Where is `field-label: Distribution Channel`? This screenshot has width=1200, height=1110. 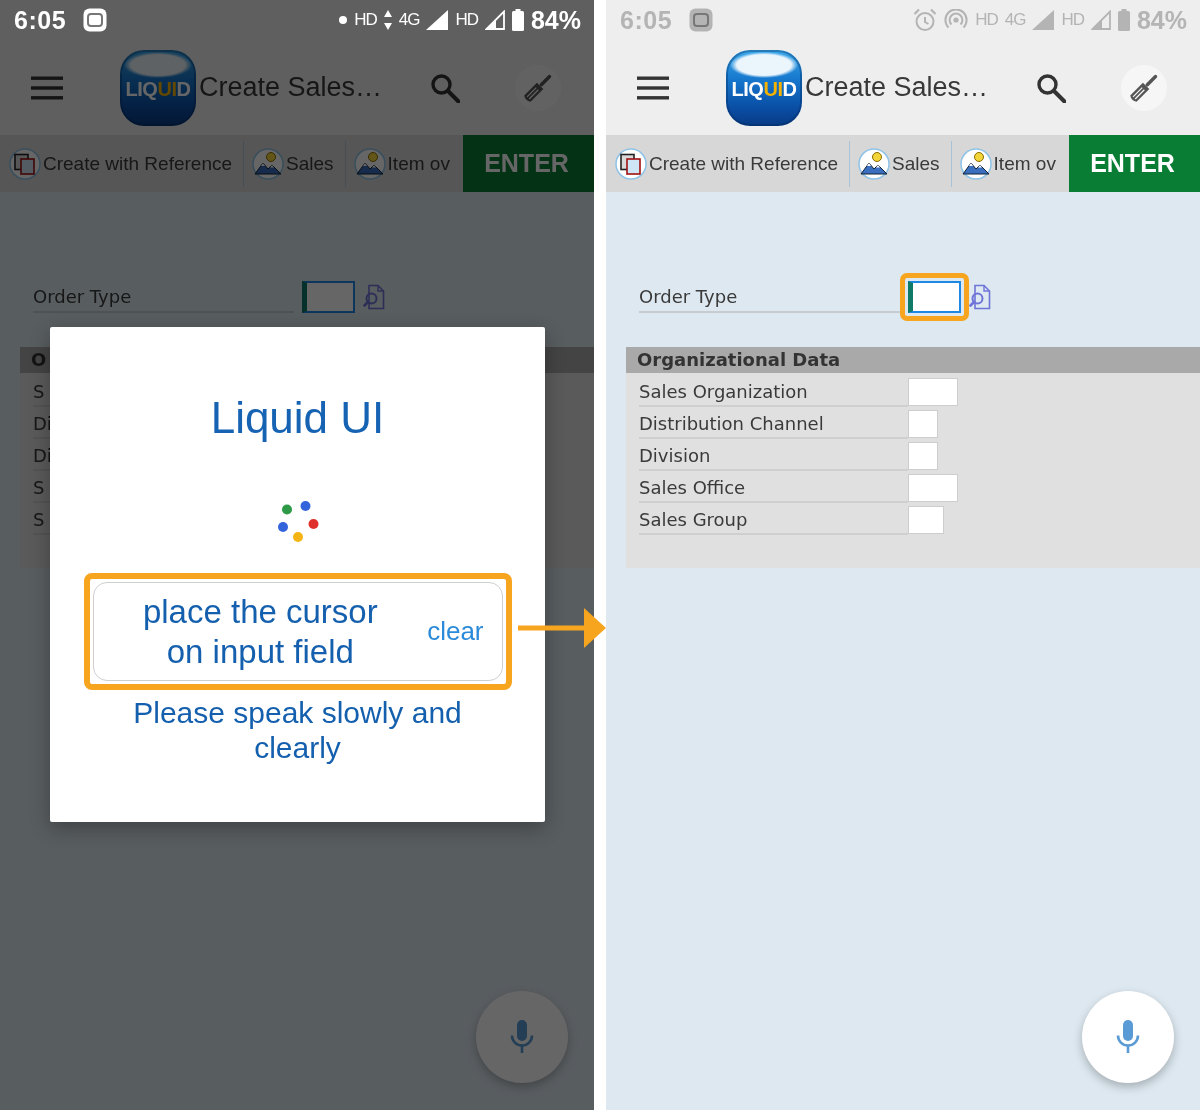
field-label: Distribution Channel is located at coordinates (731, 423).